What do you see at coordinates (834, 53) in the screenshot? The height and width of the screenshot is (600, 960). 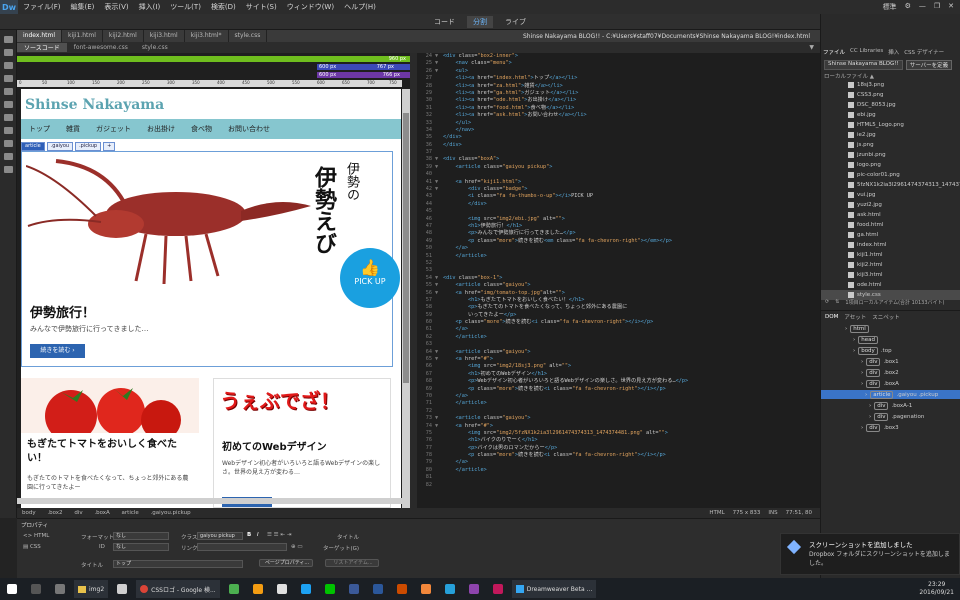 I see `tab-files: ファイル` at bounding box center [834, 53].